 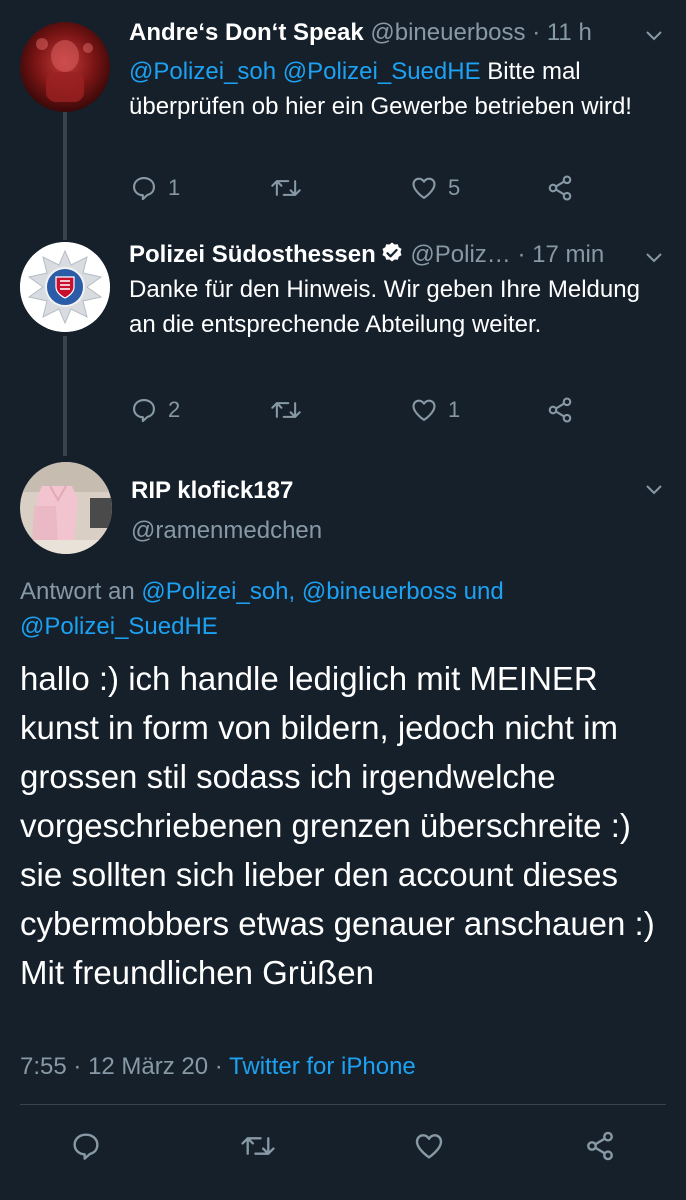 What do you see at coordinates (483, 591) in the screenshot?
I see `reply-conjunction: und` at bounding box center [483, 591].